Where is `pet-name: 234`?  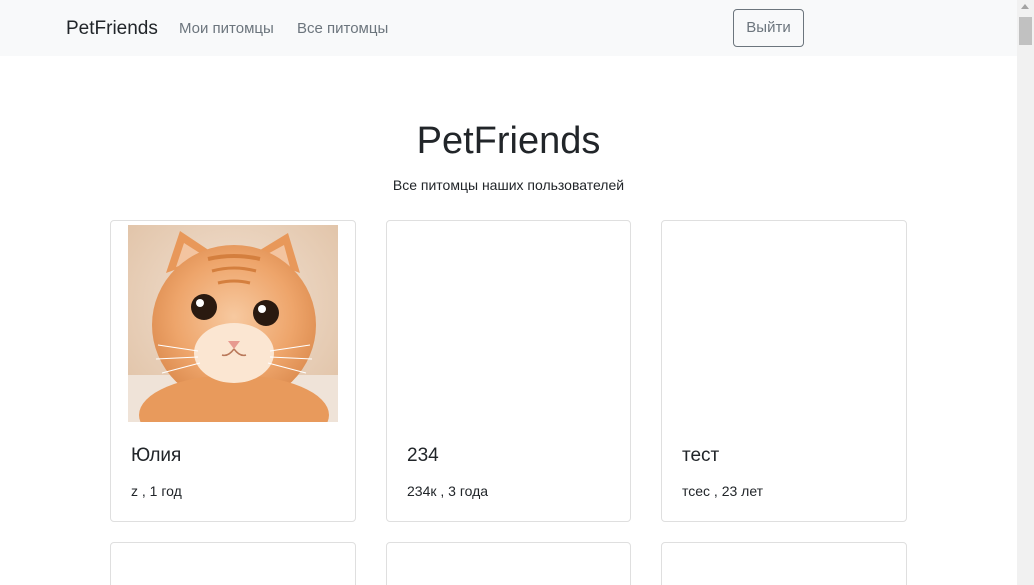
pet-name: 234 is located at coordinates (423, 455).